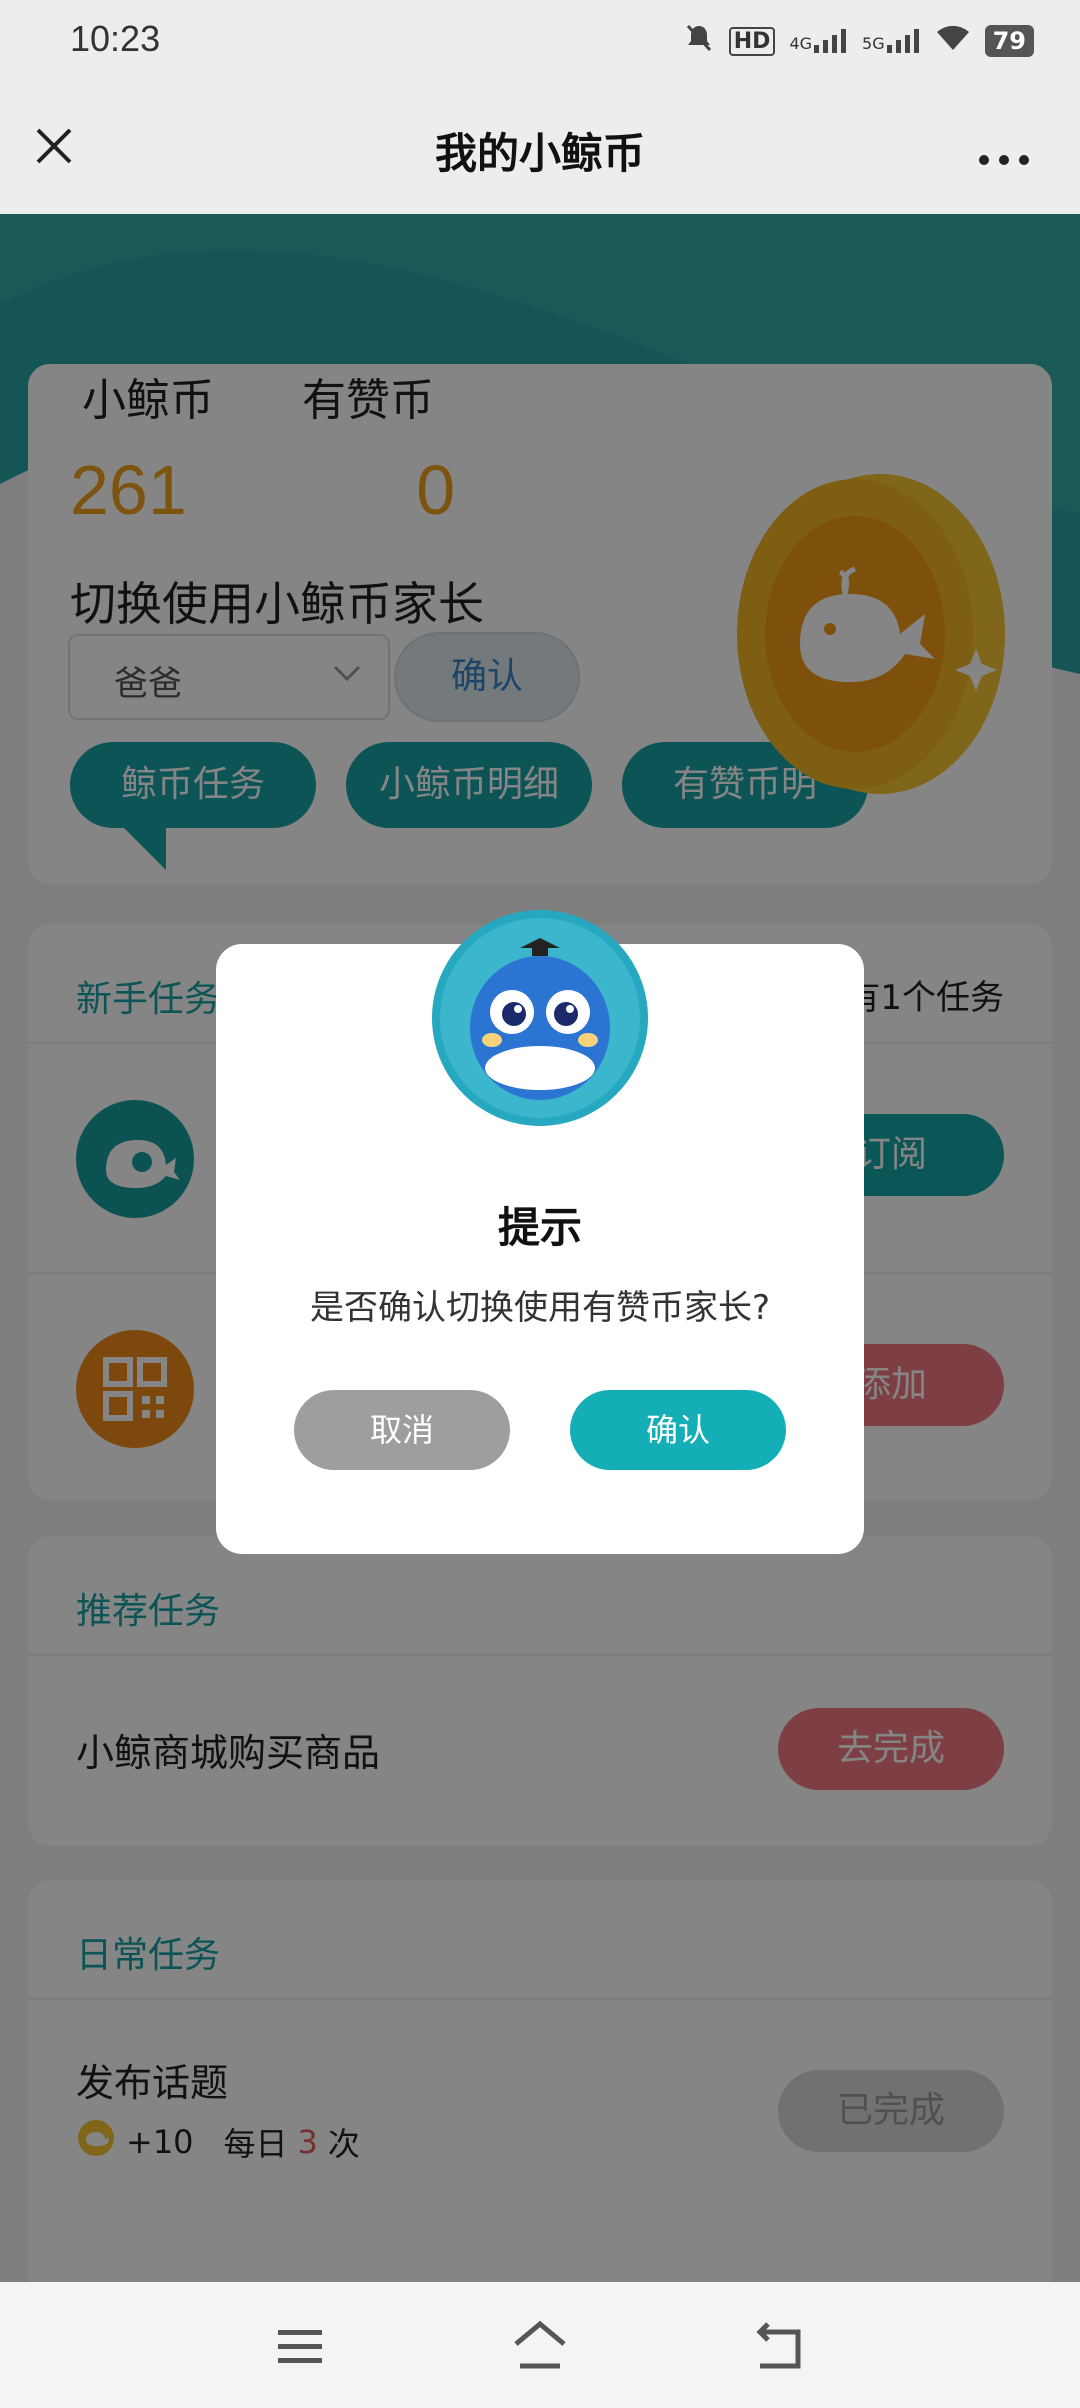 This screenshot has width=1080, height=2408. Describe the element at coordinates (539, 153) in the screenshot. I see `page-title: 我的小鲸币` at that location.